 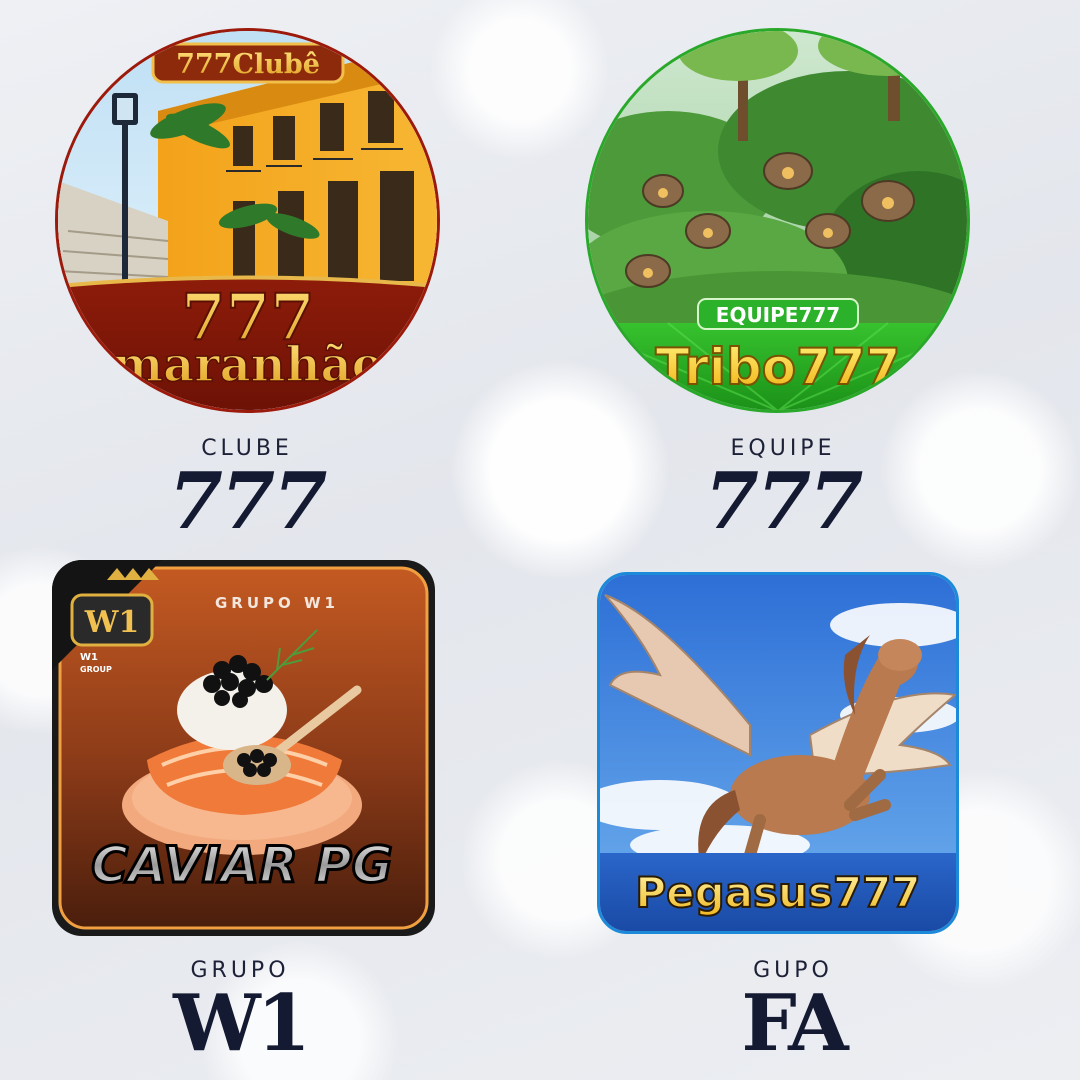 I want to click on fa-caption: FA, so click(x=794, y=1023).